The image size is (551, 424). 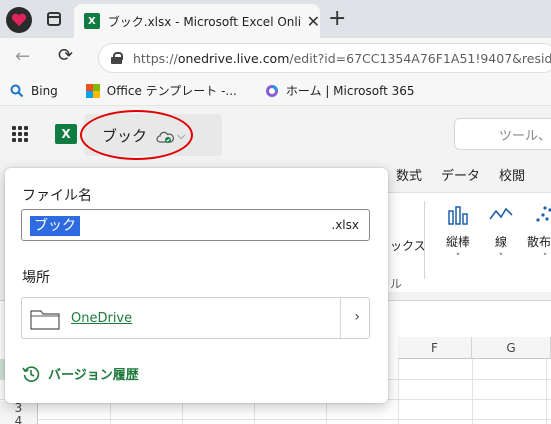 I want to click on new-tab-button: +, so click(x=337, y=18).